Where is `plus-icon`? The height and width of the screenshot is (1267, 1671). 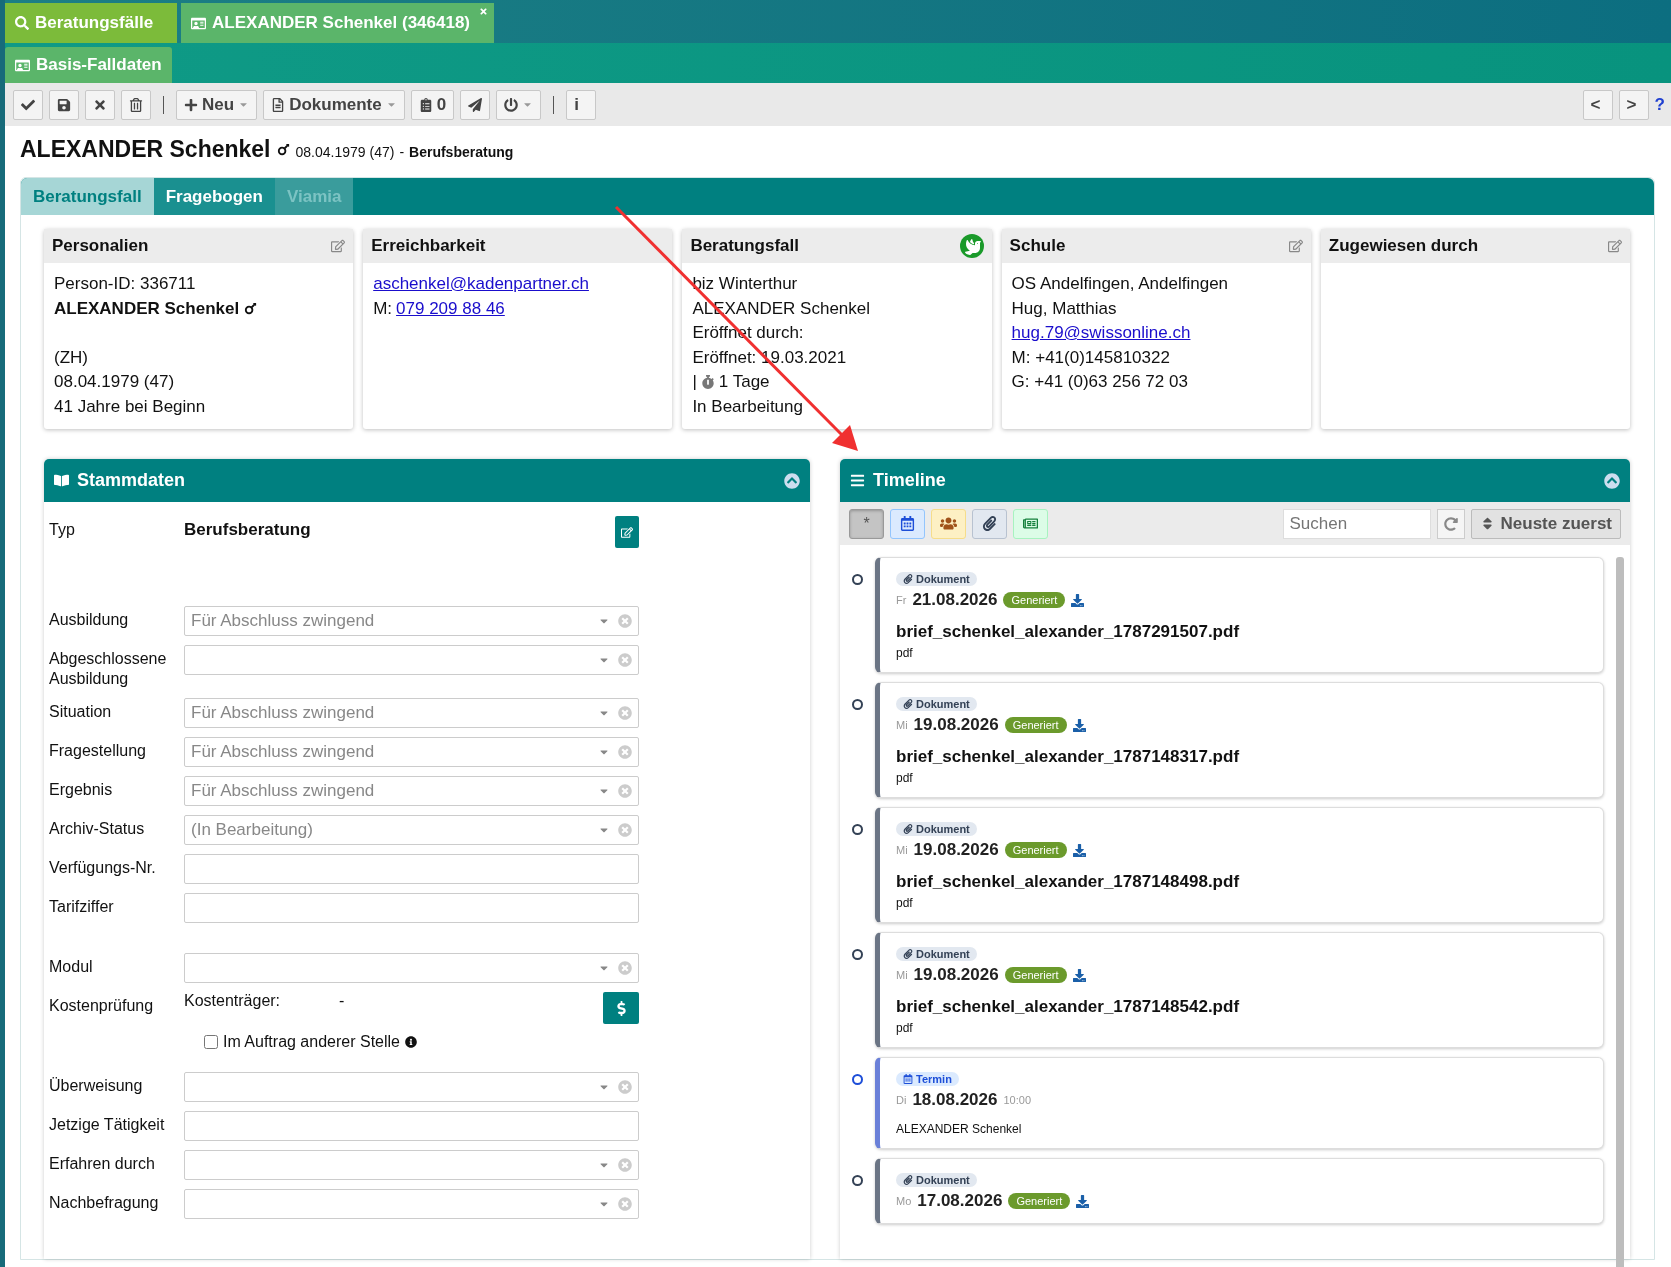 plus-icon is located at coordinates (191, 104).